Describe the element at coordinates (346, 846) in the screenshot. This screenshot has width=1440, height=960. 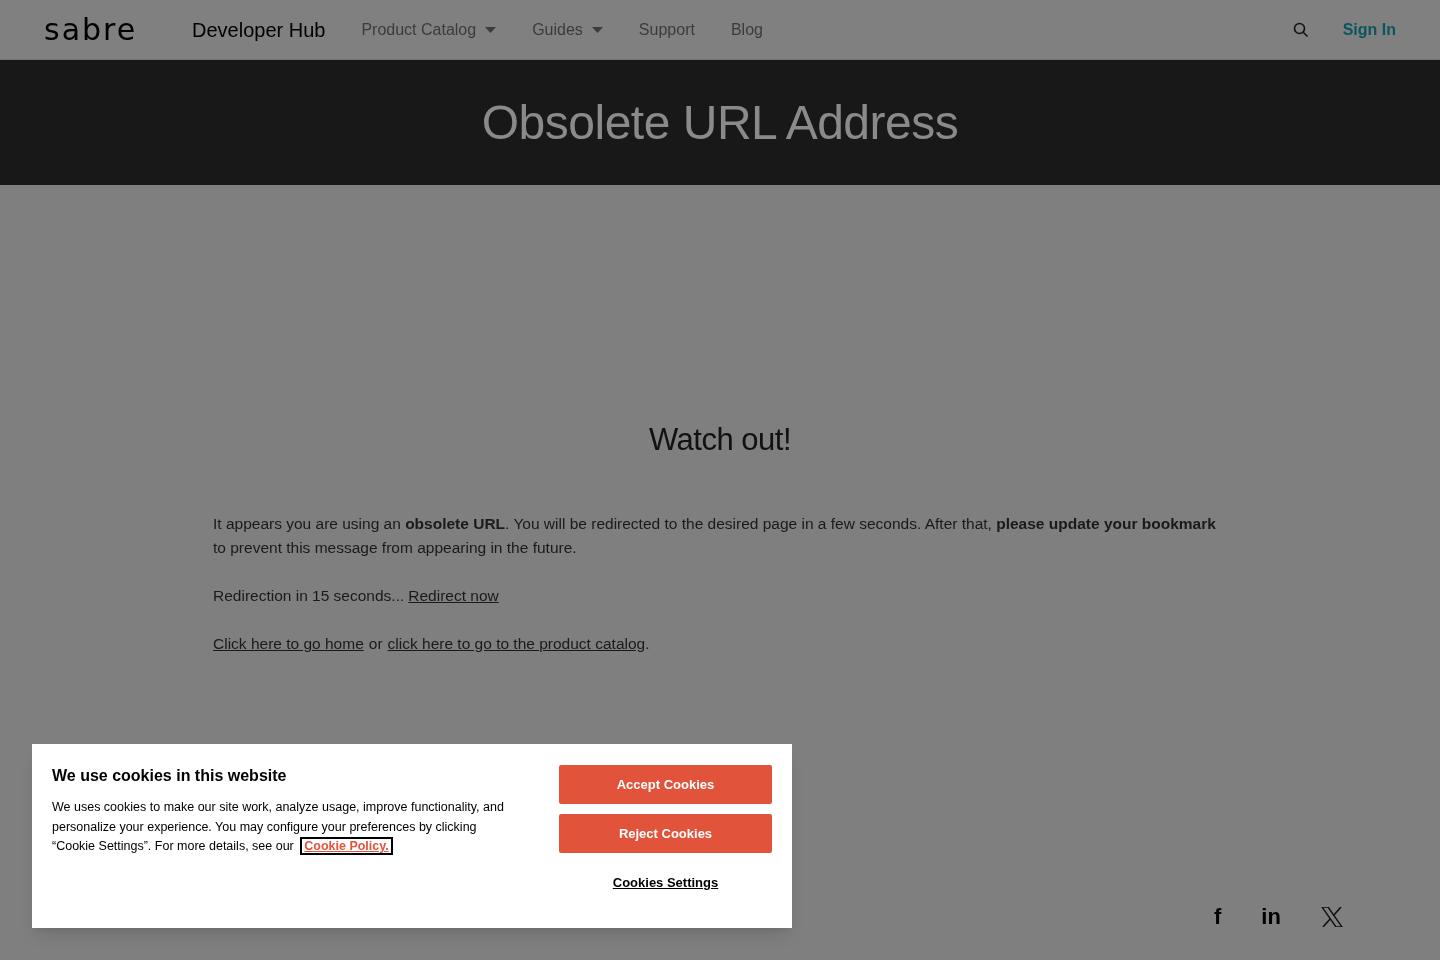
I see `cookie-policy-link: Cookie Policy.` at that location.